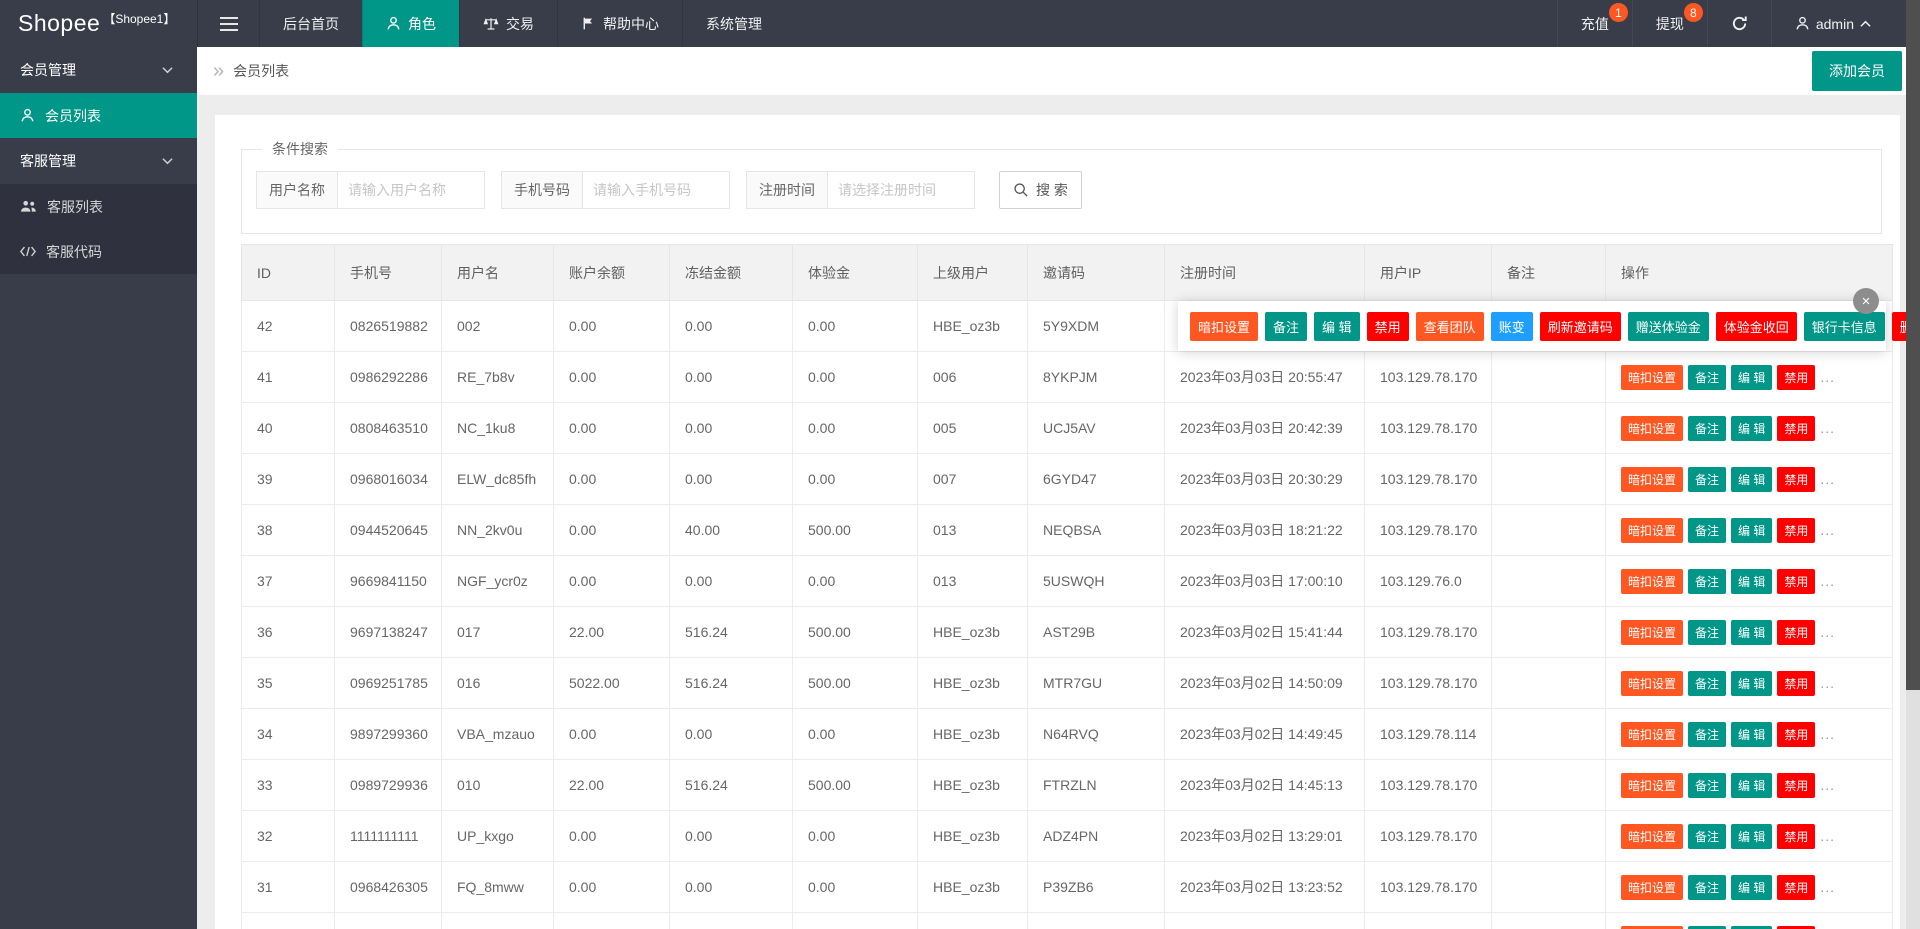  I want to click on page-scrollbar, so click(1913, 464).